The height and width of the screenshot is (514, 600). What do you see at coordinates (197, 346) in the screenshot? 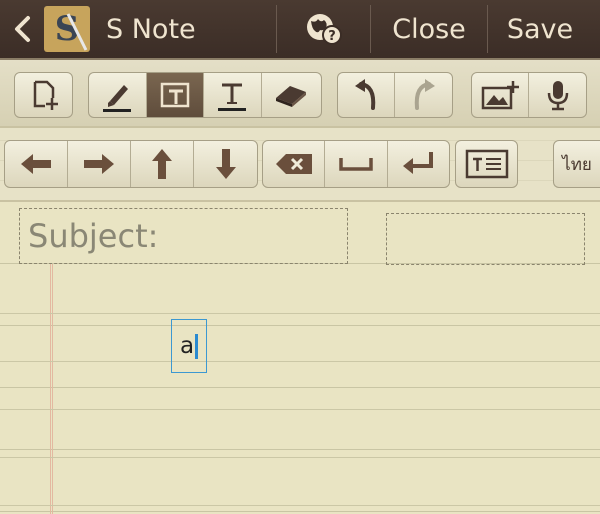
I see `text-cursor` at bounding box center [197, 346].